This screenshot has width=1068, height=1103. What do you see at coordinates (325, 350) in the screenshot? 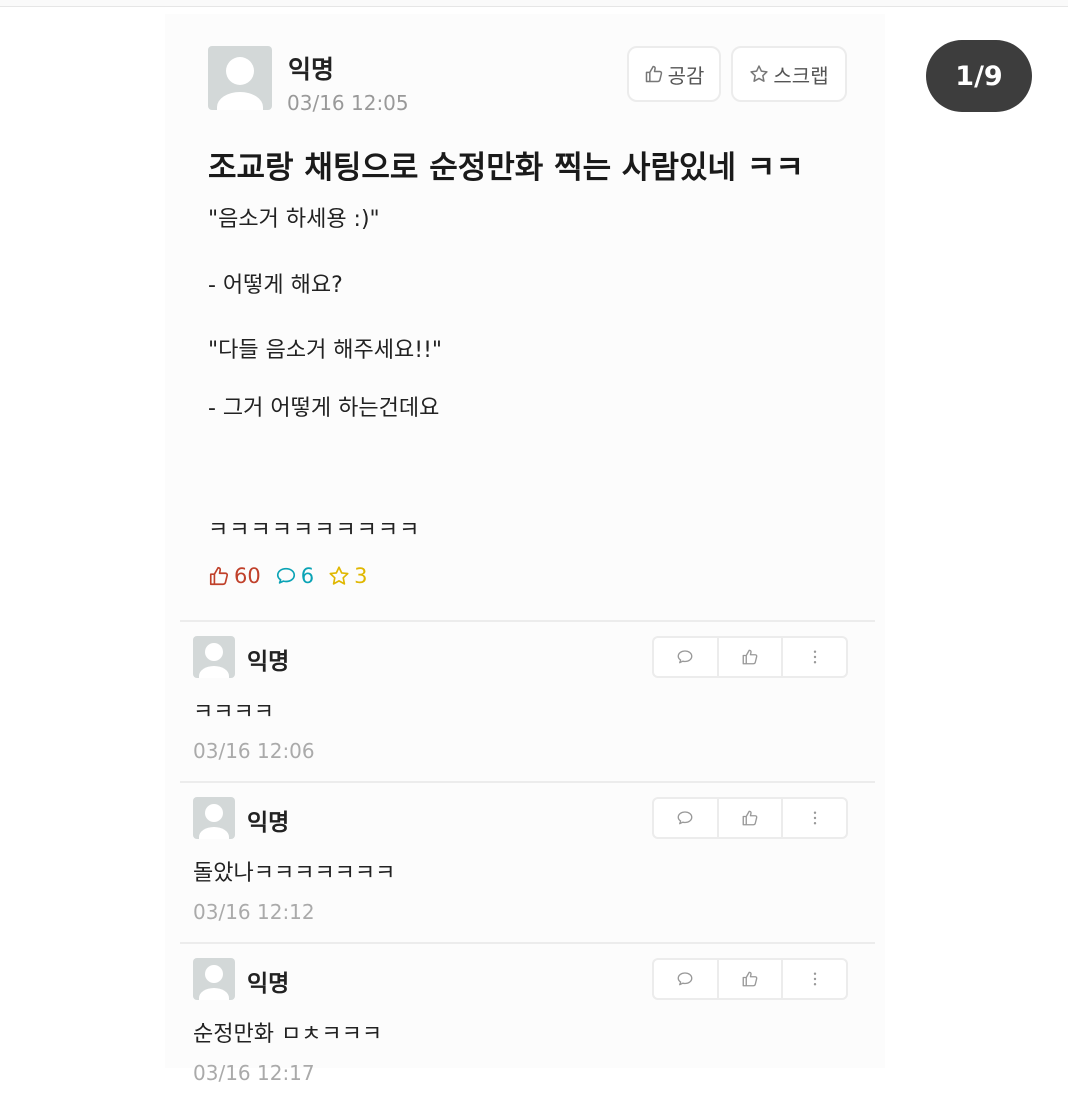
I see `post-body-line: "다들 음소거 해주세요!!"` at bounding box center [325, 350].